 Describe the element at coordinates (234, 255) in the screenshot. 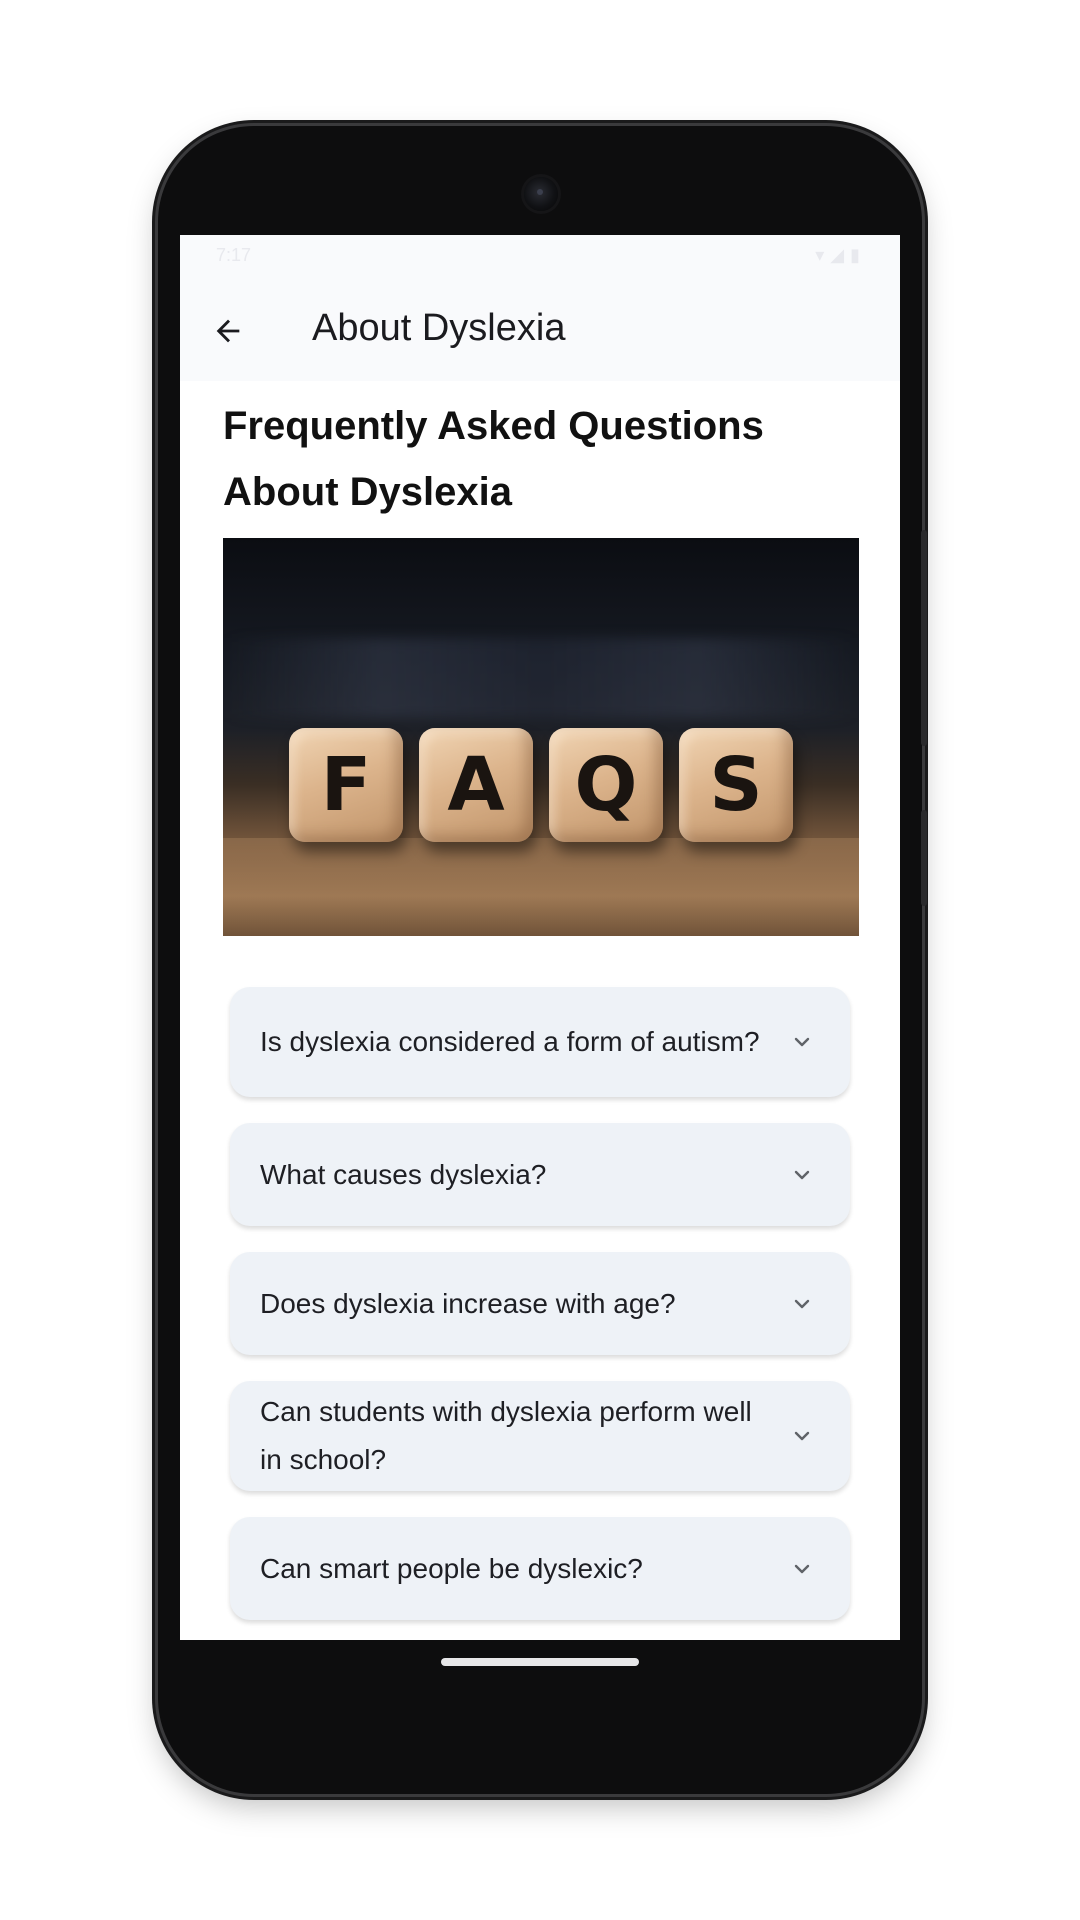

I see `status-time: 7:17` at that location.